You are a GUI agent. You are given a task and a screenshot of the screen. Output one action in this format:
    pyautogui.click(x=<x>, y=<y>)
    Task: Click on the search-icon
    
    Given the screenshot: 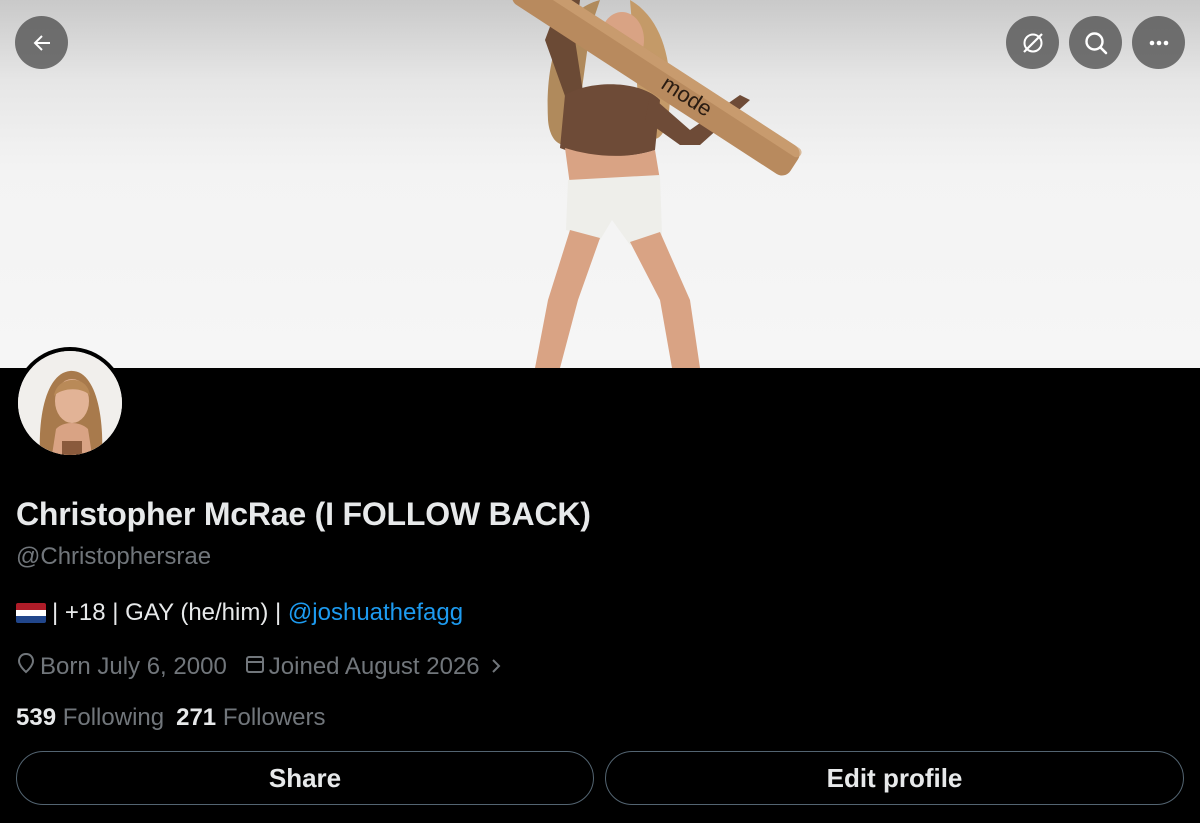 What is the action you would take?
    pyautogui.click(x=1096, y=43)
    